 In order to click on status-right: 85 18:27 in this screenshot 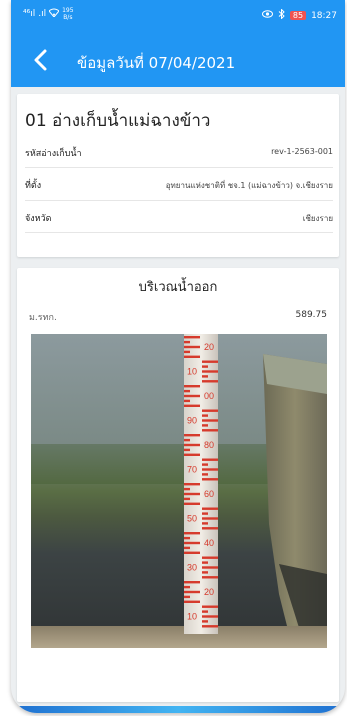, I will do `click(299, 15)`.